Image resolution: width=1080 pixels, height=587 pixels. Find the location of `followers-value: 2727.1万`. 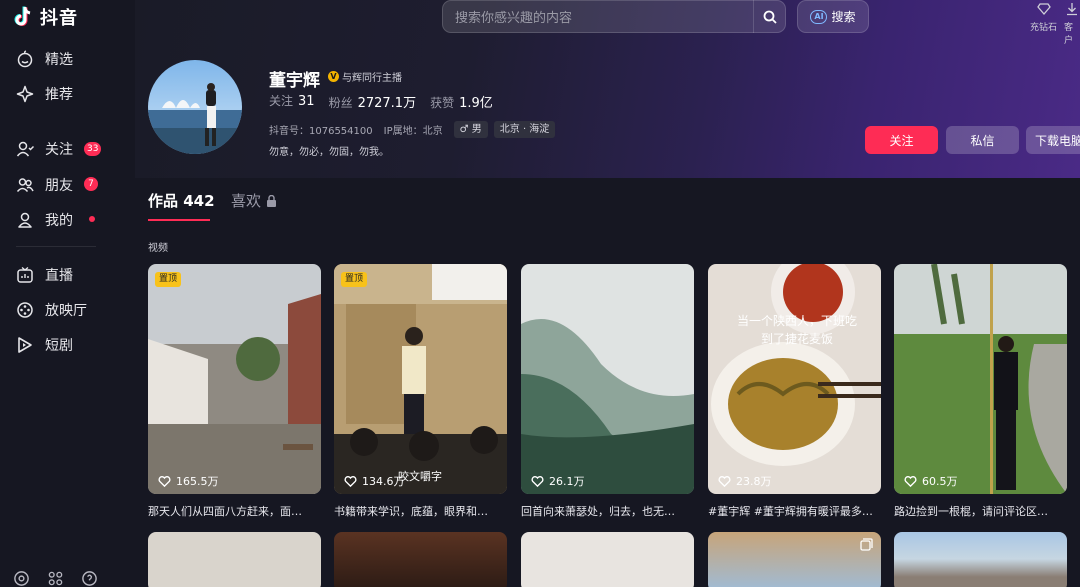

followers-value: 2727.1万 is located at coordinates (387, 103).